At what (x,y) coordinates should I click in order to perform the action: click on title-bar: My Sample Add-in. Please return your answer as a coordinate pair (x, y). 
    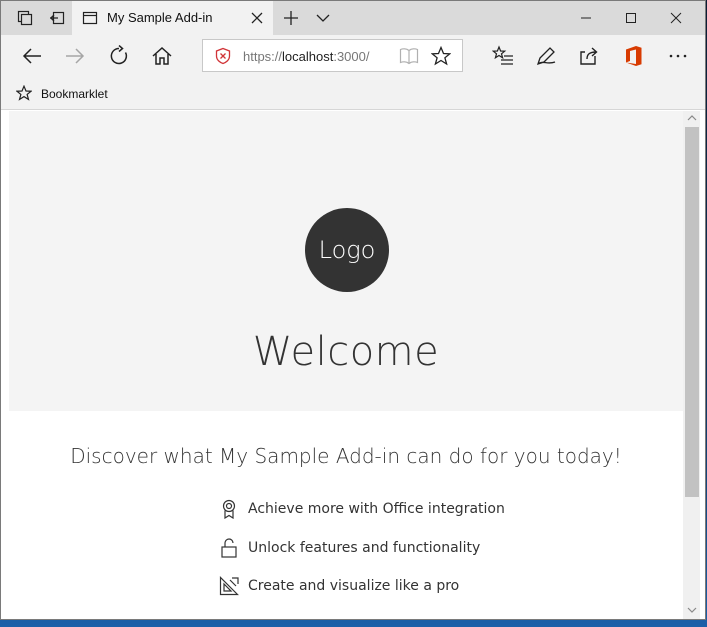
    Looking at the image, I should click on (353, 18).